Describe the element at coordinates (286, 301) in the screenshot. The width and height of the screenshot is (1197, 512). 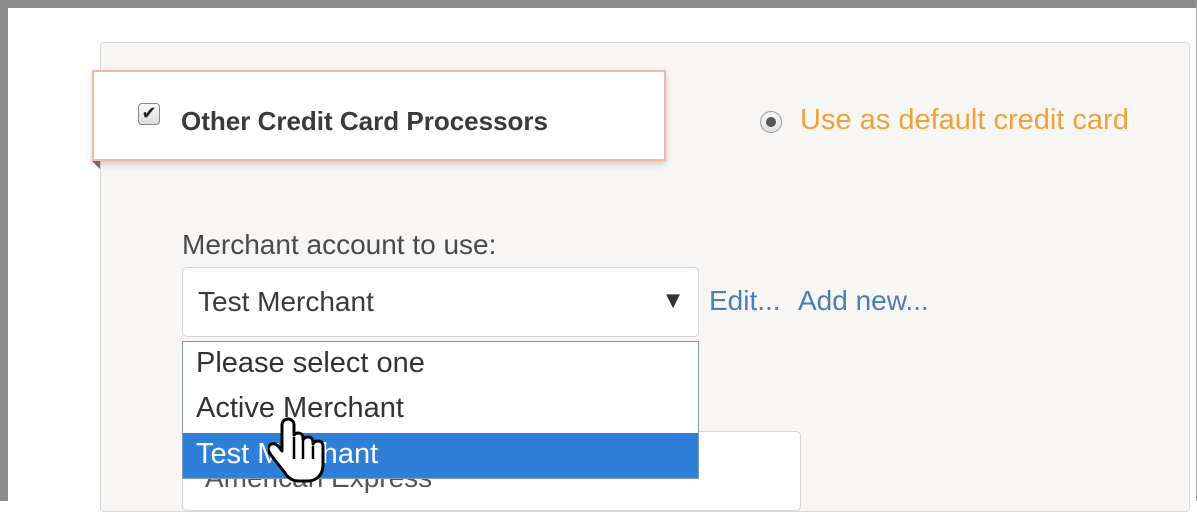
I see `merchant-select-value: Test Merchant` at that location.